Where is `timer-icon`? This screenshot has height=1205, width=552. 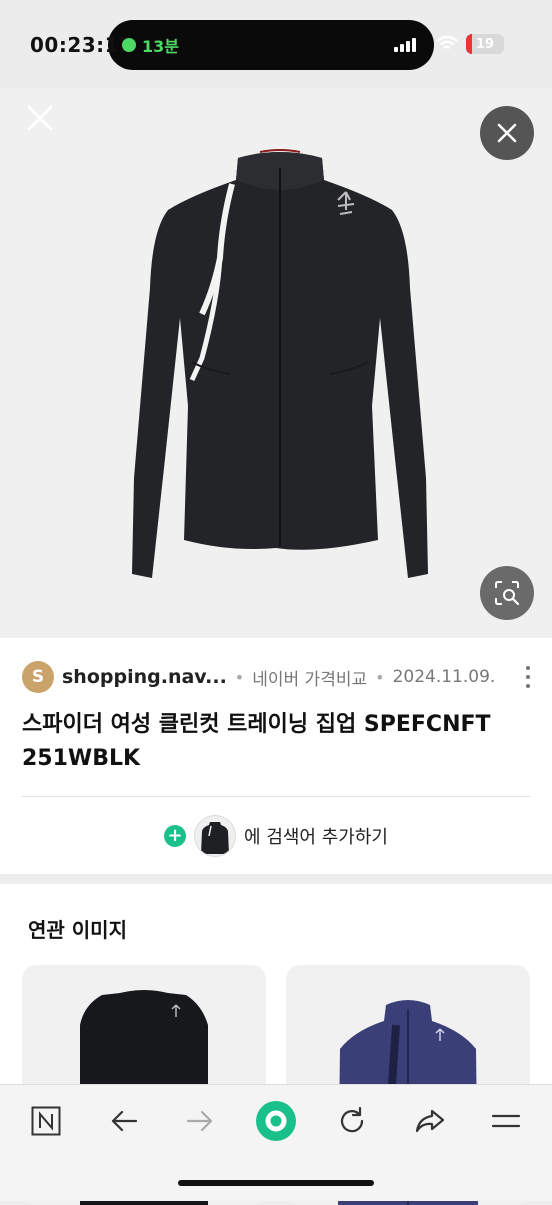 timer-icon is located at coordinates (129, 45).